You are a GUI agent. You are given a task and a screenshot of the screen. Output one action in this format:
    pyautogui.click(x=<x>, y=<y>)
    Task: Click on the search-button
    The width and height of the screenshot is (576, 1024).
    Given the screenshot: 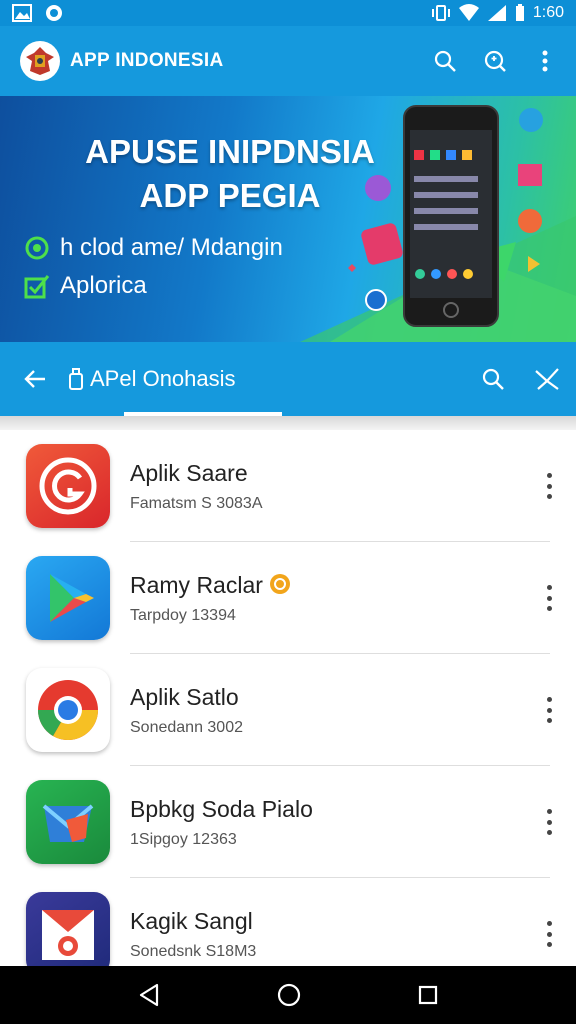 What is the action you would take?
    pyautogui.click(x=445, y=61)
    